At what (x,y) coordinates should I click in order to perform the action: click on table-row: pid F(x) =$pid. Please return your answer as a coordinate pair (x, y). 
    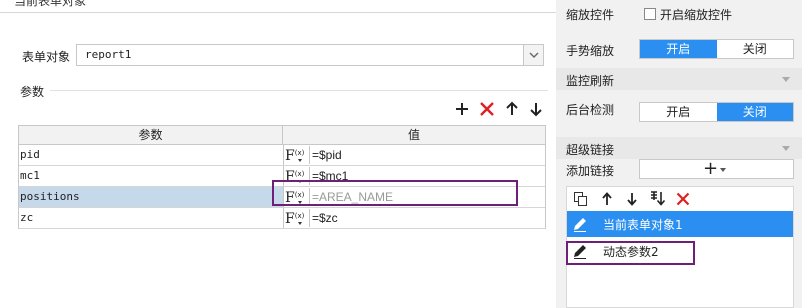
    Looking at the image, I should click on (282, 155).